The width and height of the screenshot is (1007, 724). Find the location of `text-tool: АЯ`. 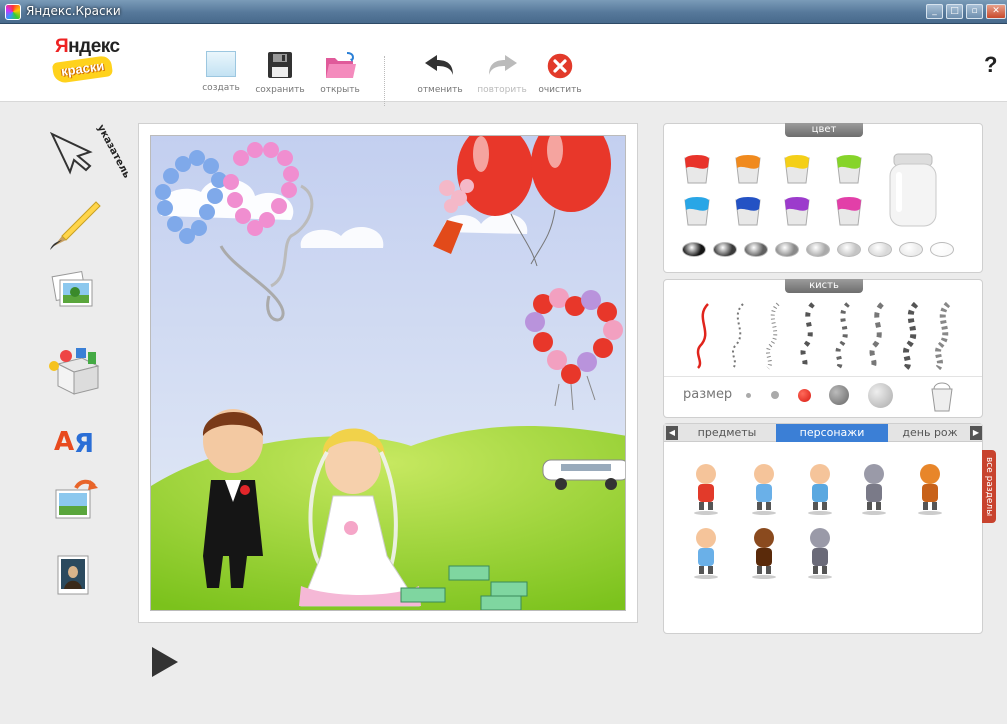

text-tool: АЯ is located at coordinates (75, 438).